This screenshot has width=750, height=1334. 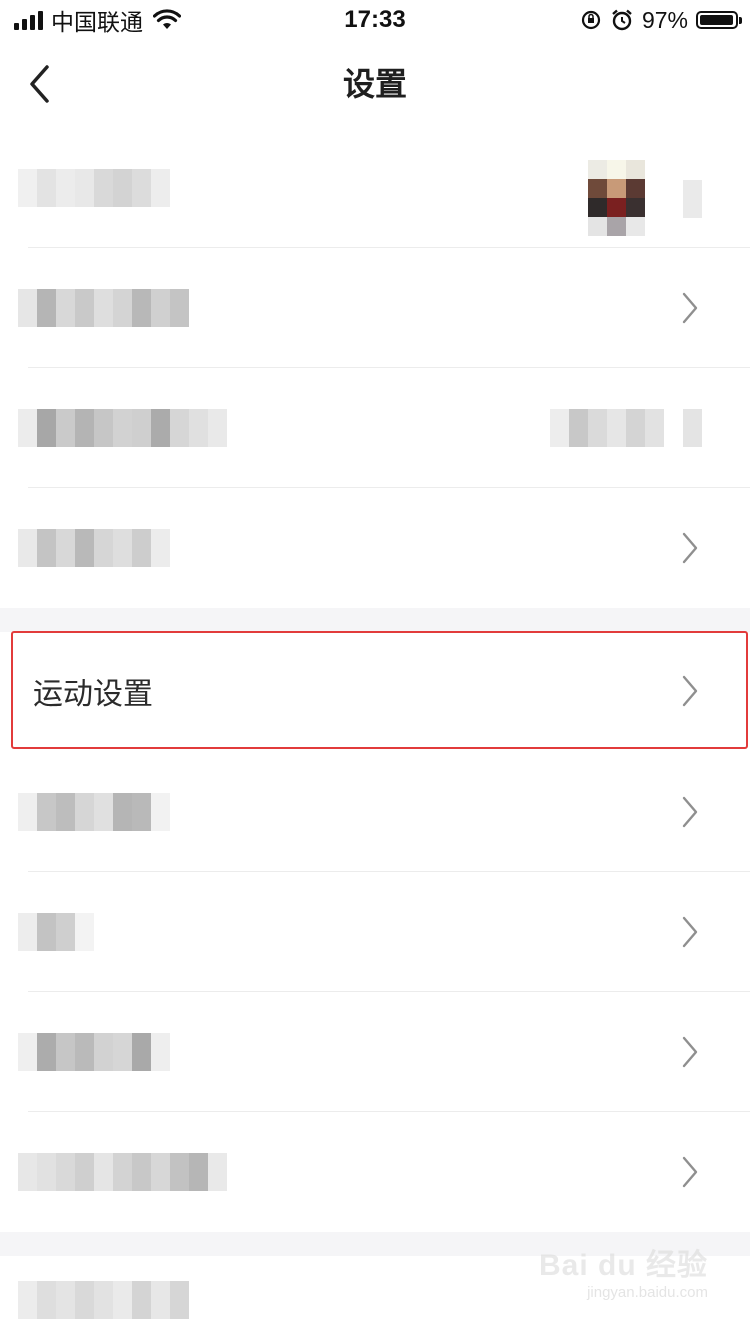 What do you see at coordinates (692, 199) in the screenshot?
I see `pixelated-fragment` at bounding box center [692, 199].